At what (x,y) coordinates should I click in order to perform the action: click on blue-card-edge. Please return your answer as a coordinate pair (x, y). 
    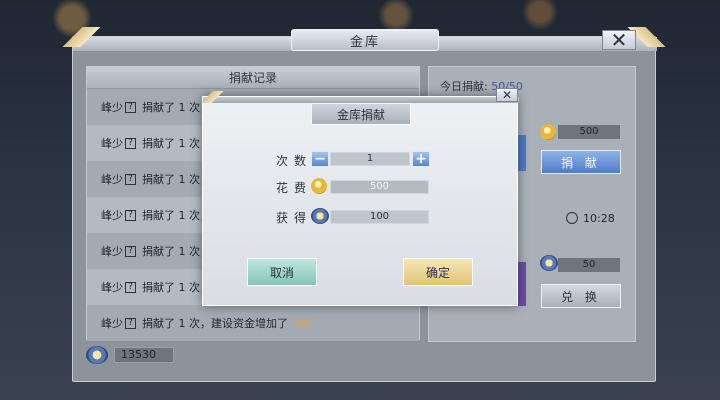
    Looking at the image, I should click on (522, 153).